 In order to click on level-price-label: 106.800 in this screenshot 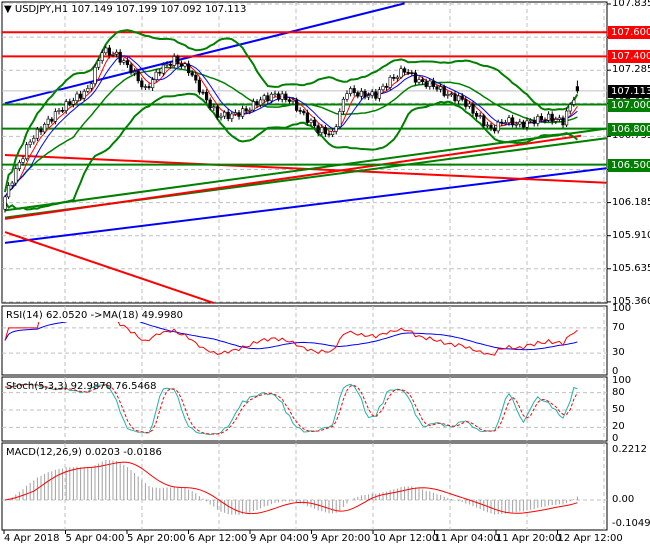, I will do `click(629, 129)`.